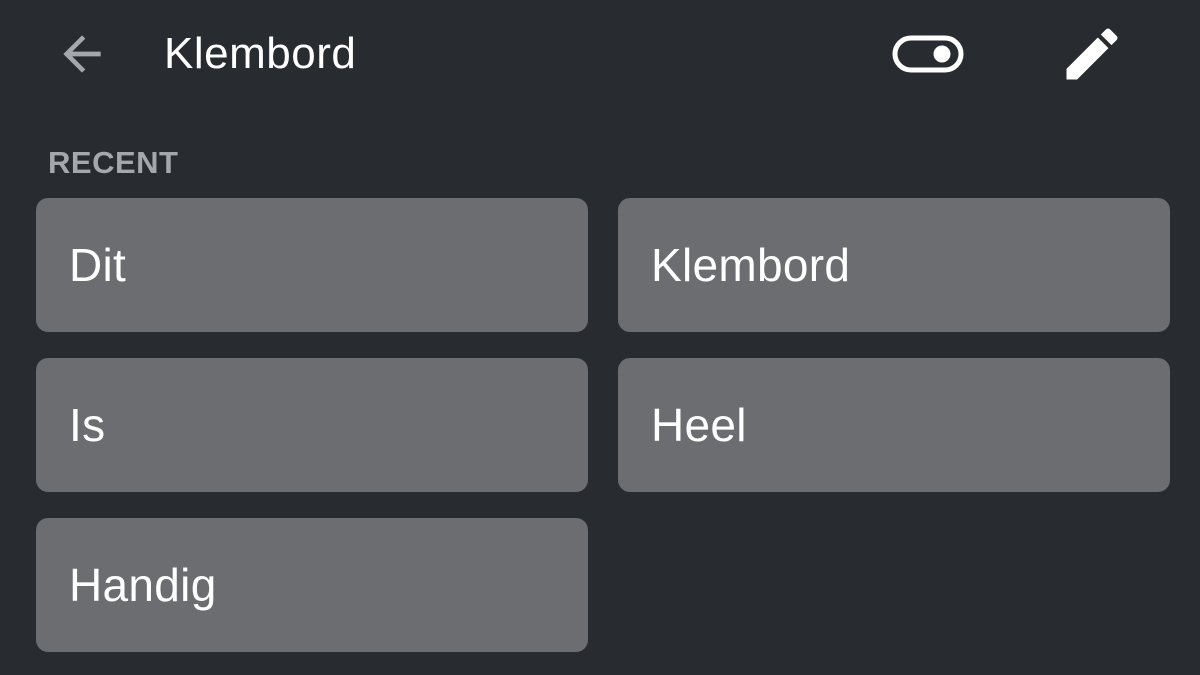  I want to click on clipboard-item-text: Klembord, so click(751, 265).